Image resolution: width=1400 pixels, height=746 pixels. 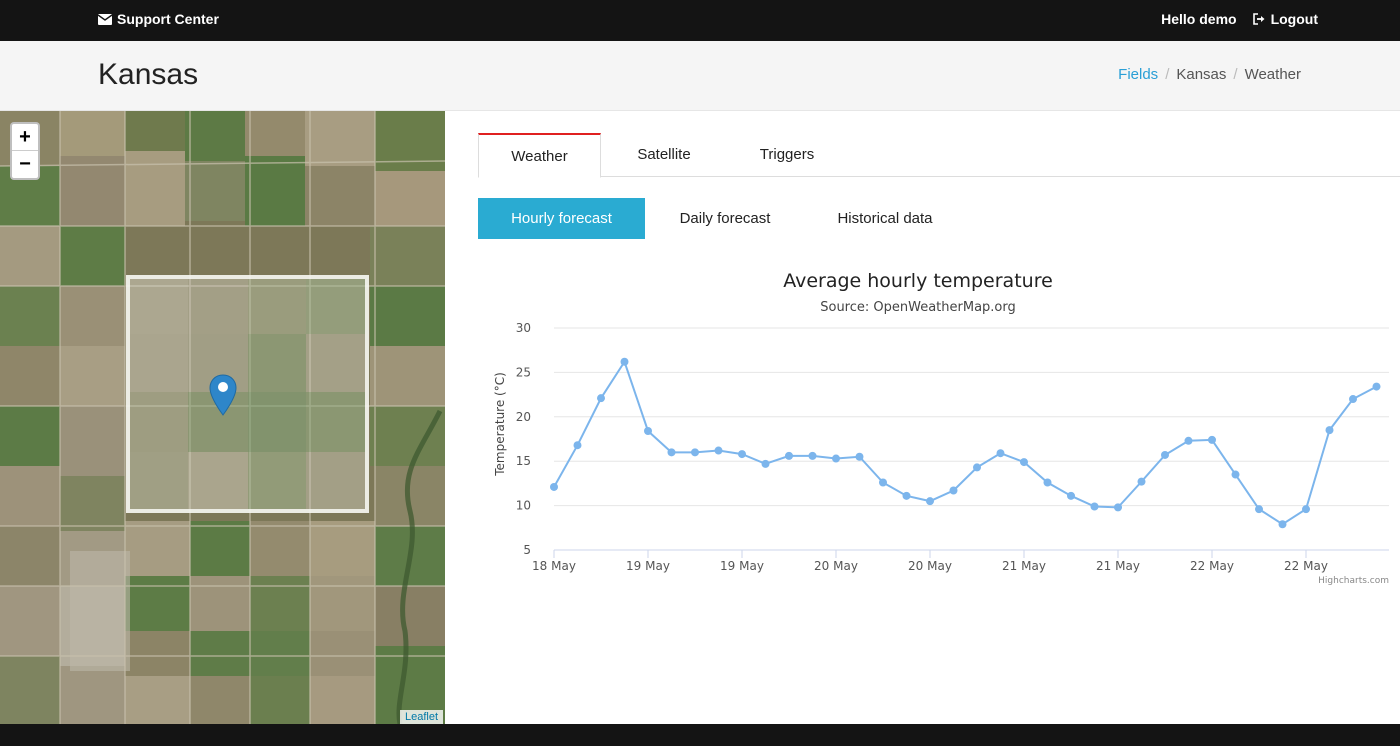 I want to click on y-tick-label: 20, so click(x=523, y=417).